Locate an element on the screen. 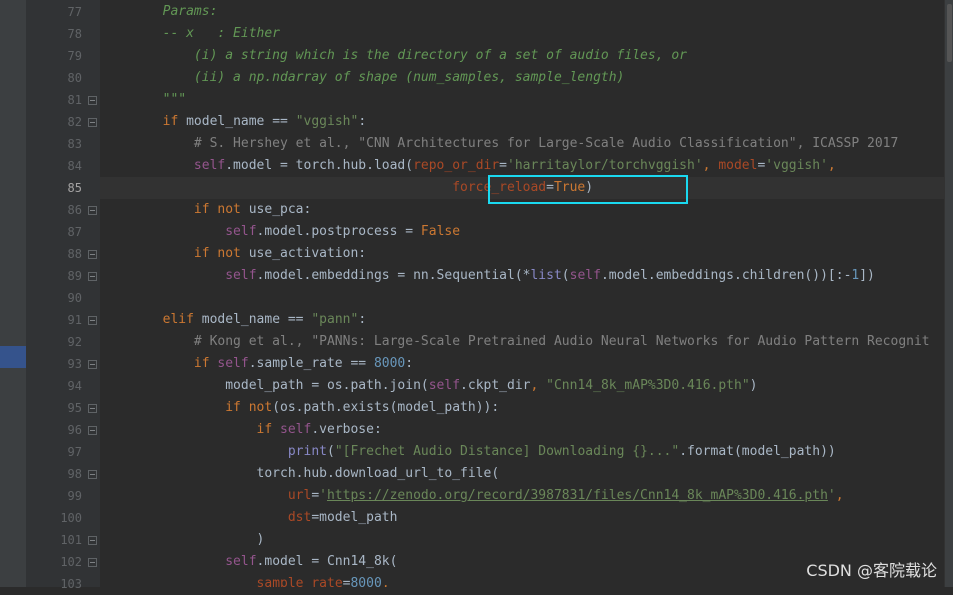  line-number: 98 is located at coordinates (74, 474).